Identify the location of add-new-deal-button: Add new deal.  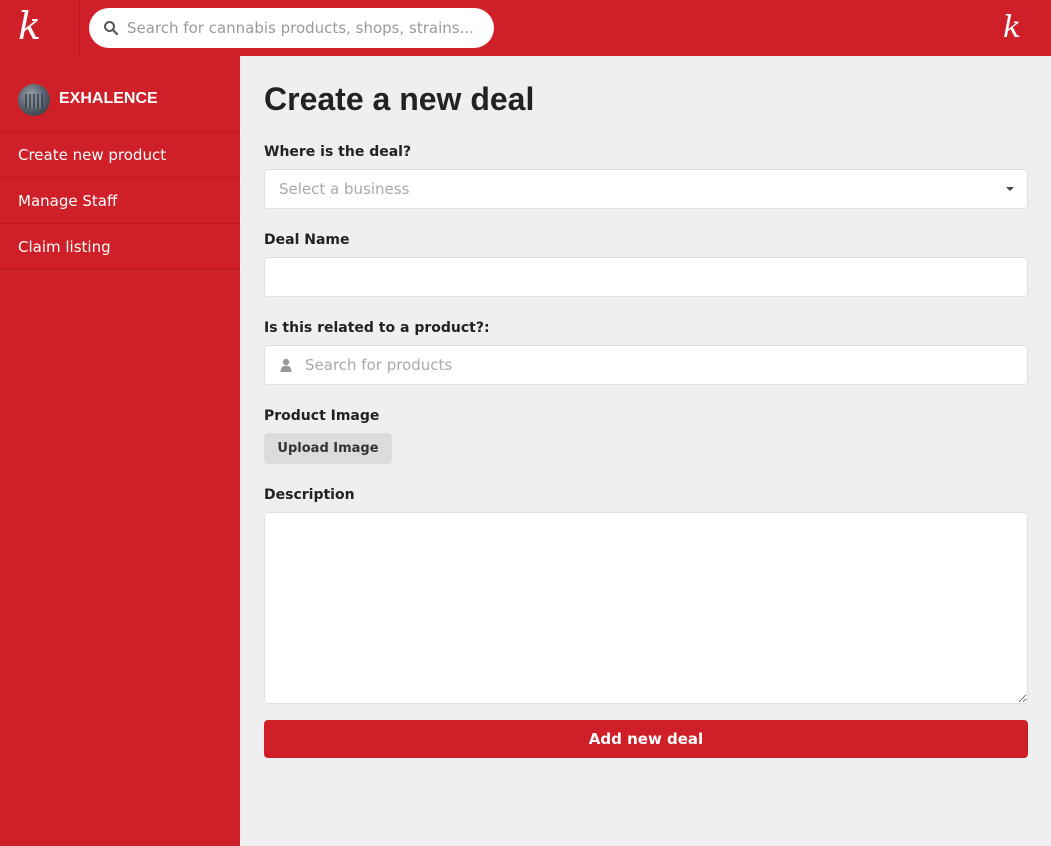
(646, 739).